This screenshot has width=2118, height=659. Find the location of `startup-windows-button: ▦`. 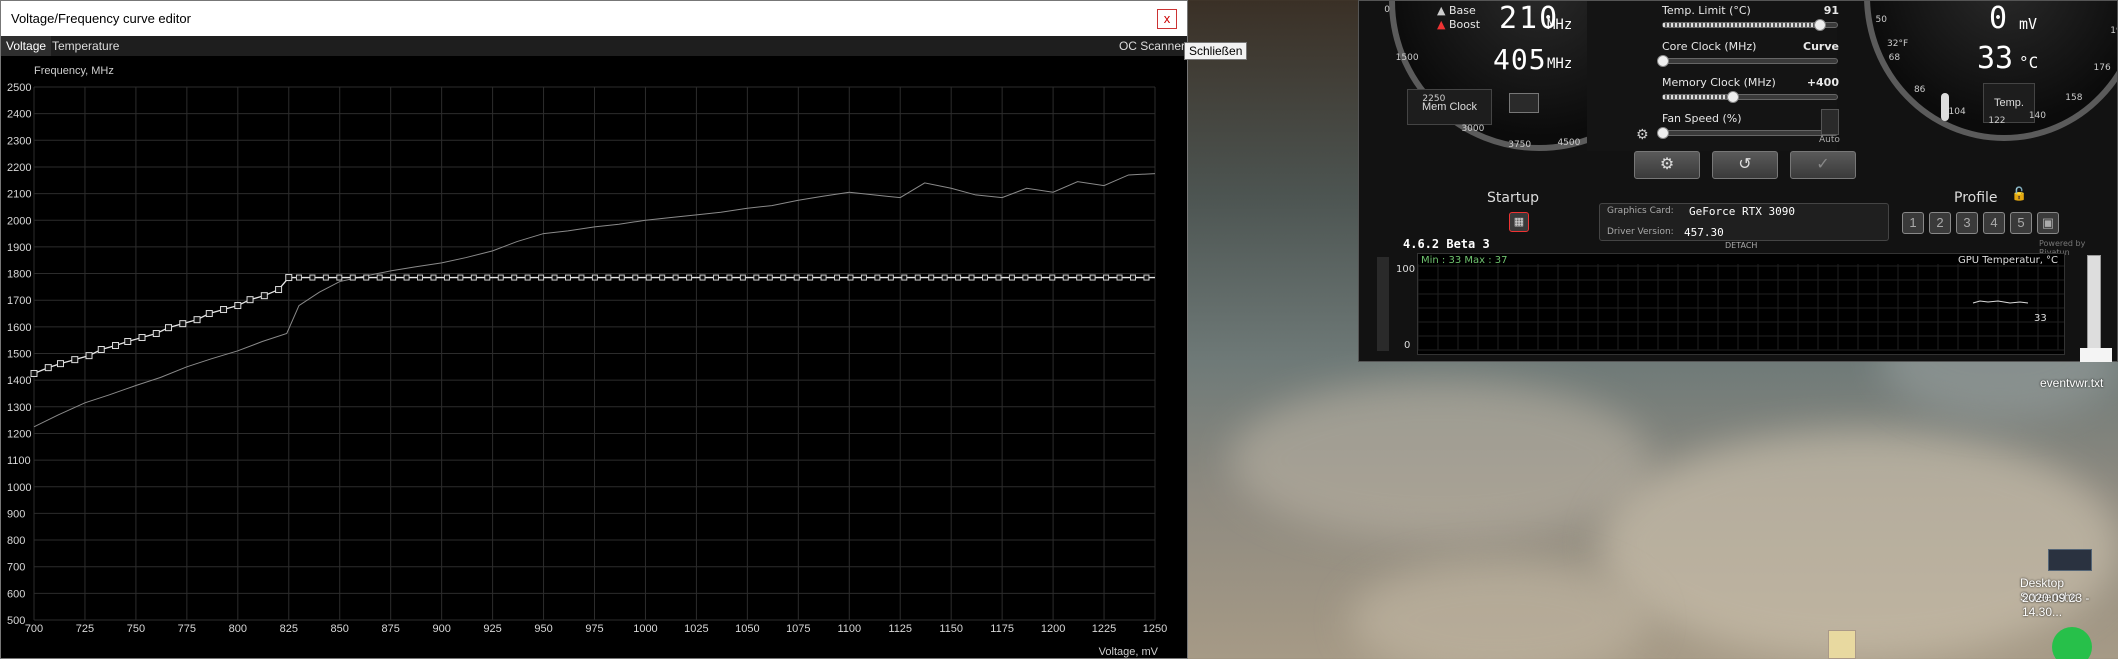

startup-windows-button: ▦ is located at coordinates (1519, 222).